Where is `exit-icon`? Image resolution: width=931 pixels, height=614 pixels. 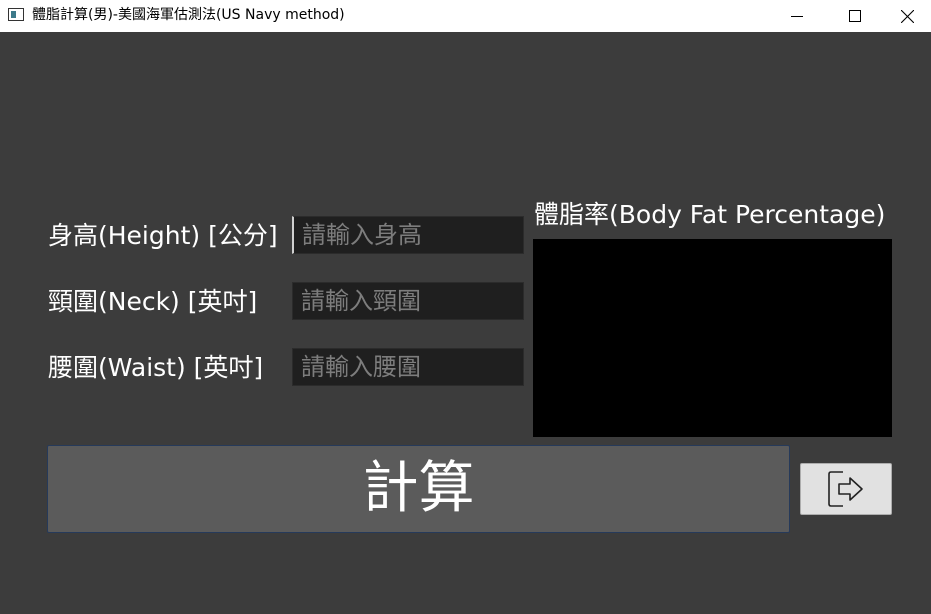
exit-icon is located at coordinates (845, 489).